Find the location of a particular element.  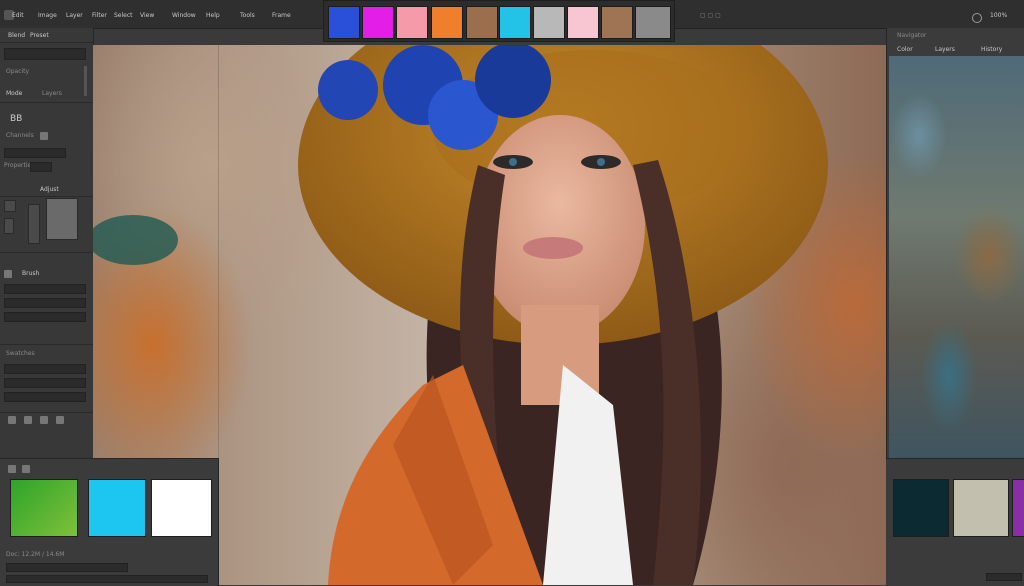

foreground-icon is located at coordinates (12, 469).